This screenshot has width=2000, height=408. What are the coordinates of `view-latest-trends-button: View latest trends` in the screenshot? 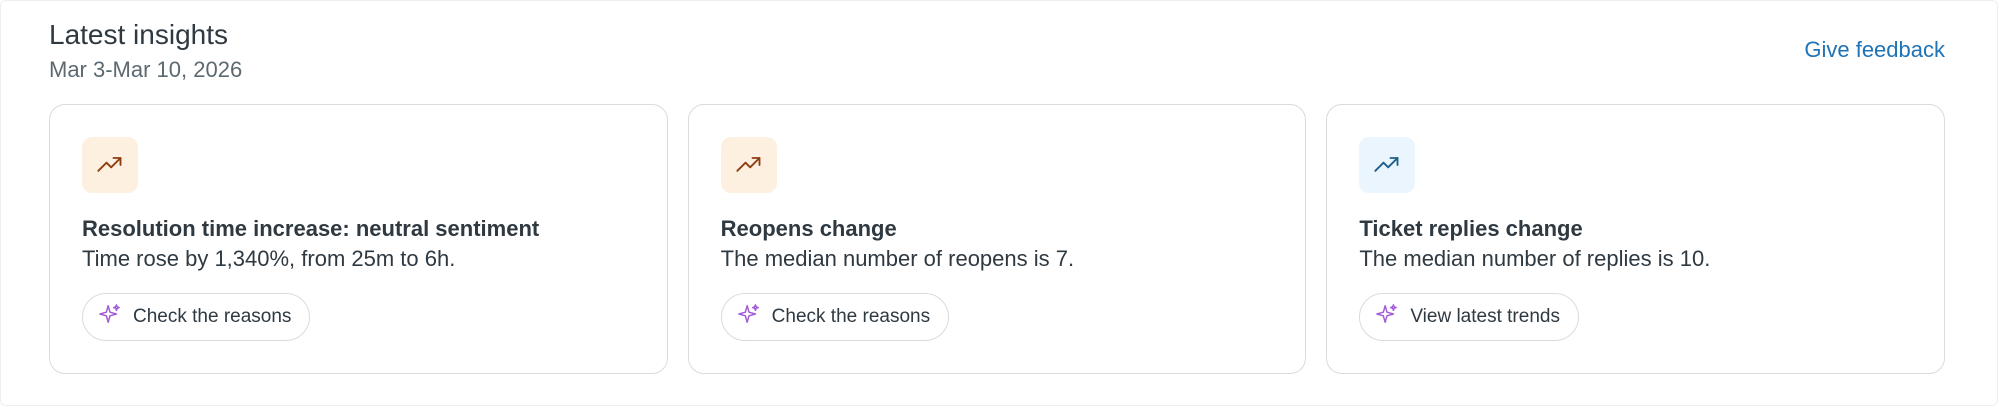 It's located at (1469, 317).